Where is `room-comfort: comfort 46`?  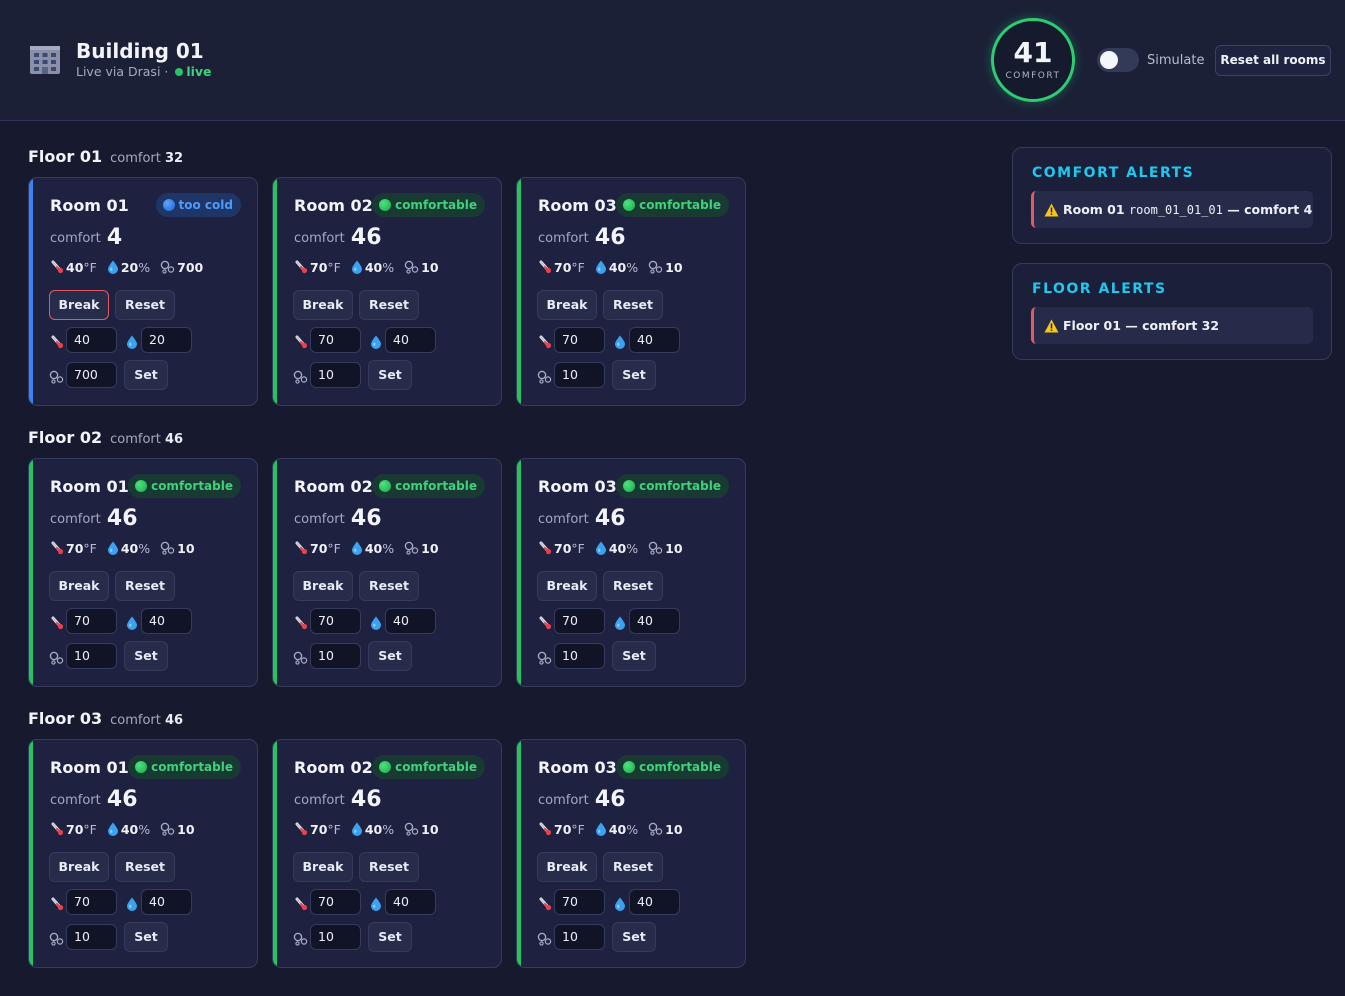 room-comfort: comfort 46 is located at coordinates (338, 237).